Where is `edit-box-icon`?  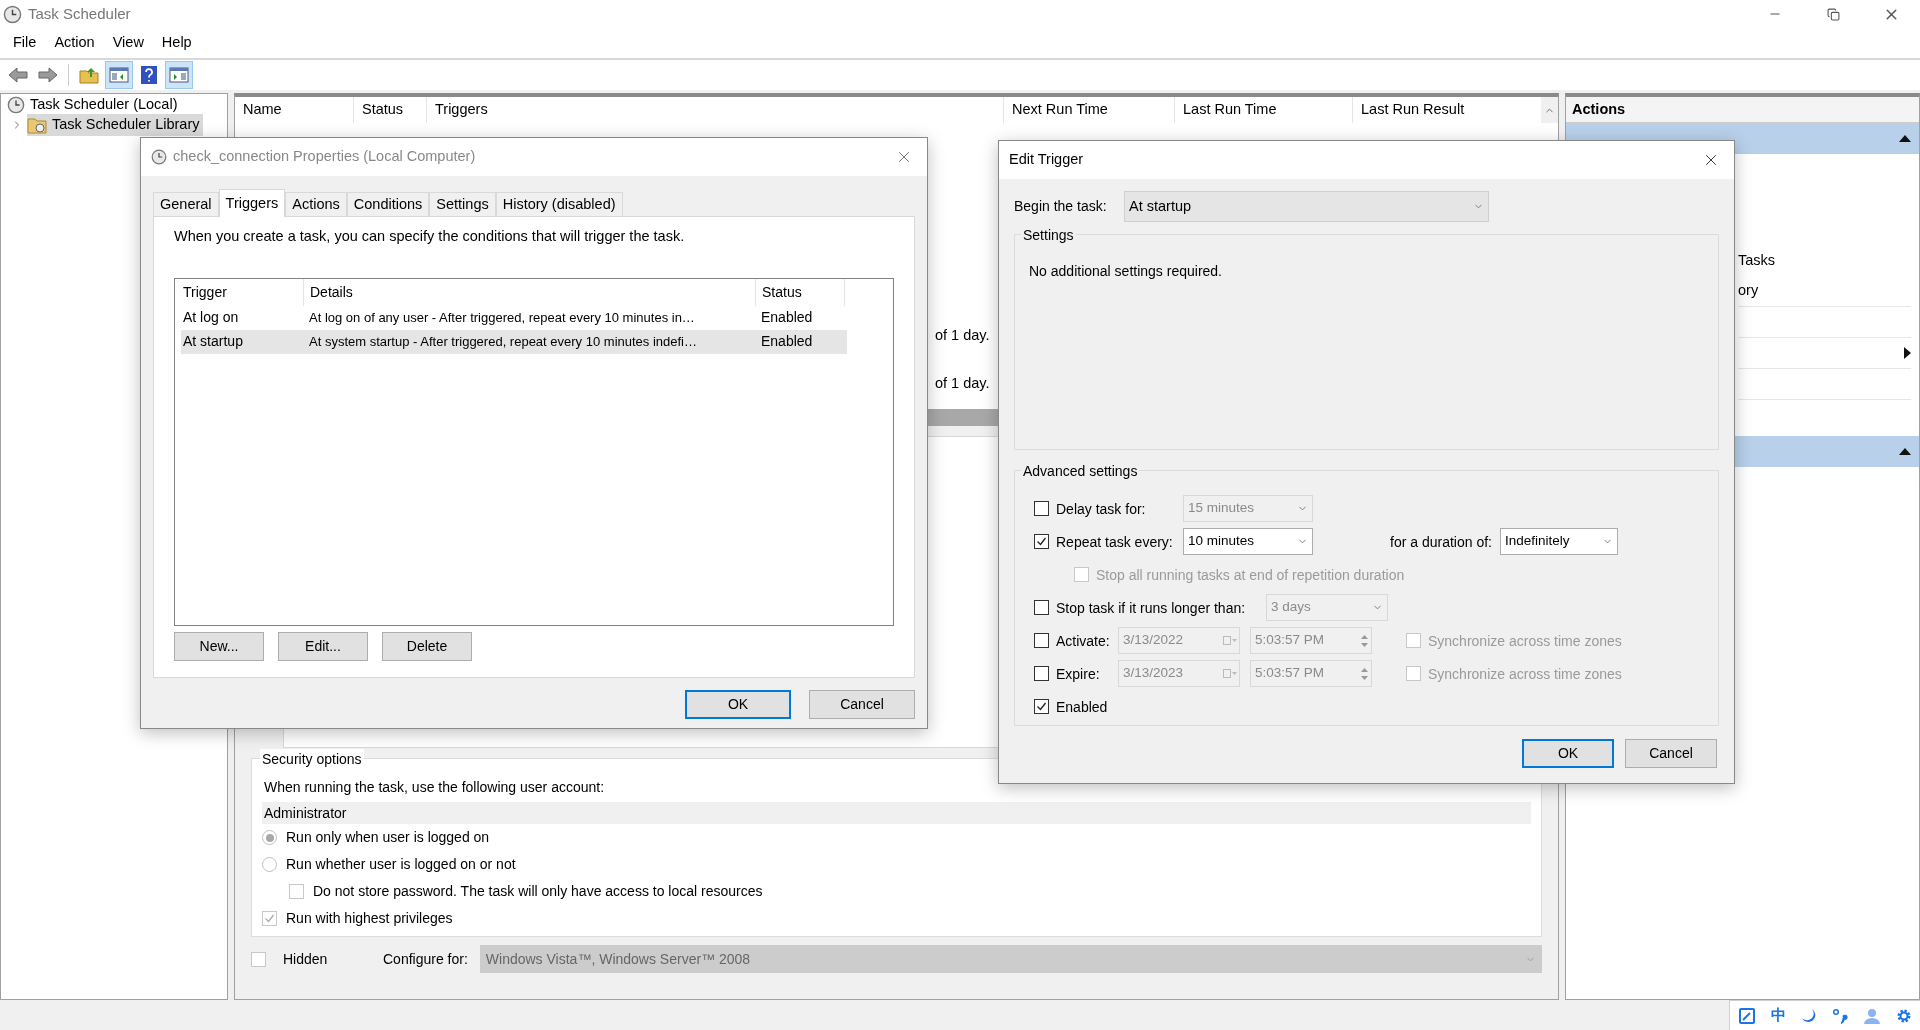
edit-box-icon is located at coordinates (1746, 1015).